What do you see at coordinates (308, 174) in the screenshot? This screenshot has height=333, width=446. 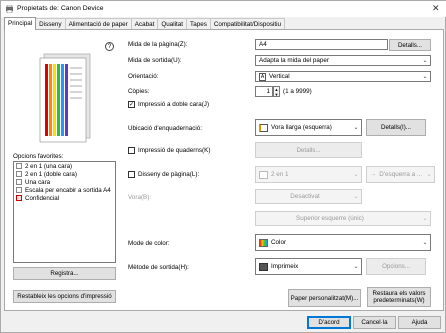 I see `page-layout-select: 2 en 1 ⌄` at bounding box center [308, 174].